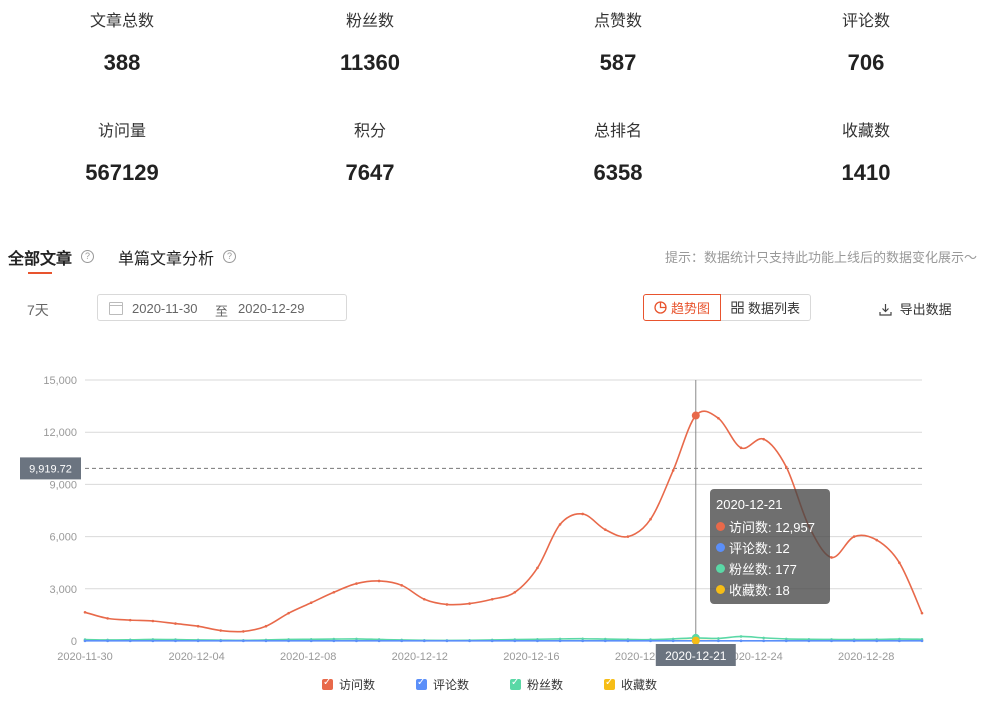 This screenshot has height=724, width=1005. What do you see at coordinates (770, 589) in the screenshot?
I see `tooltip-row: 收藏数: 18` at bounding box center [770, 589].